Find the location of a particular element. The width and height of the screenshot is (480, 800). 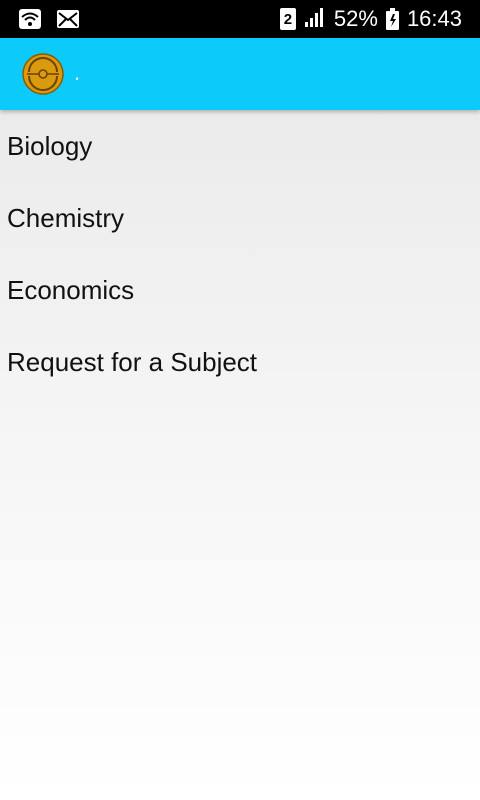

wifi-icon is located at coordinates (30, 21).